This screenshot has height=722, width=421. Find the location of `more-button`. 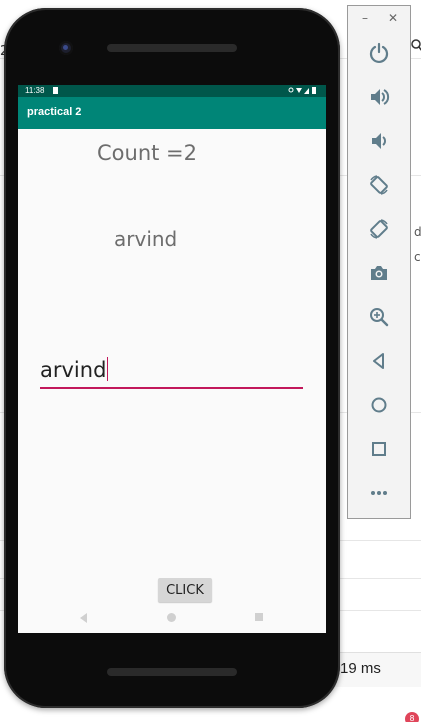

more-button is located at coordinates (379, 493).